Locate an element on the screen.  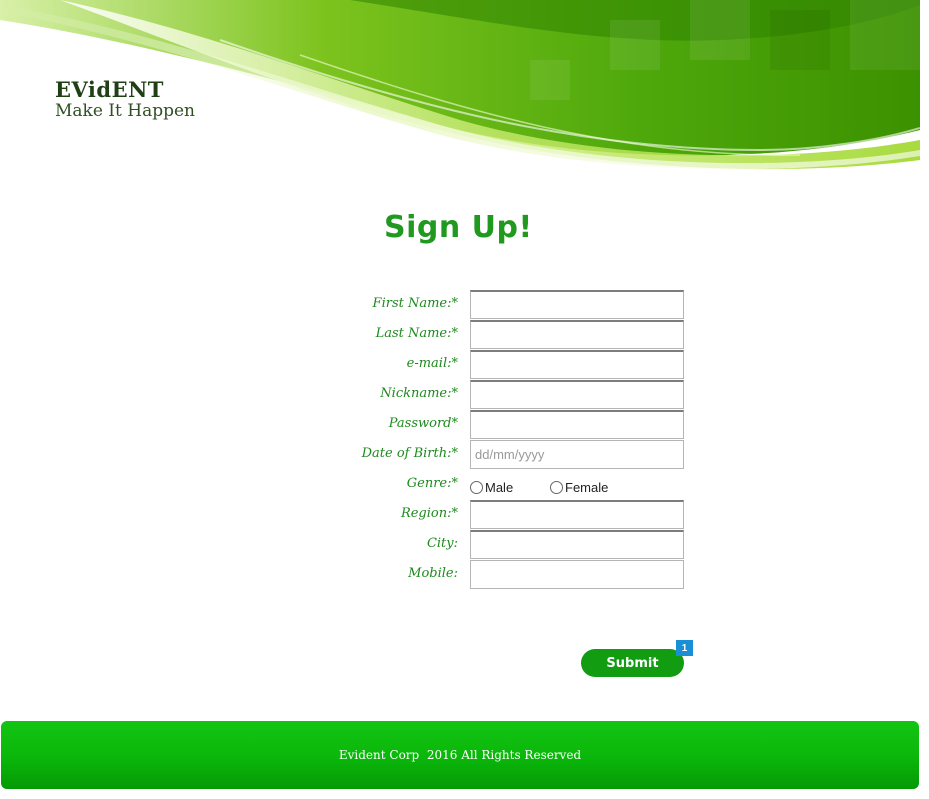
last-name-input is located at coordinates (577, 334).